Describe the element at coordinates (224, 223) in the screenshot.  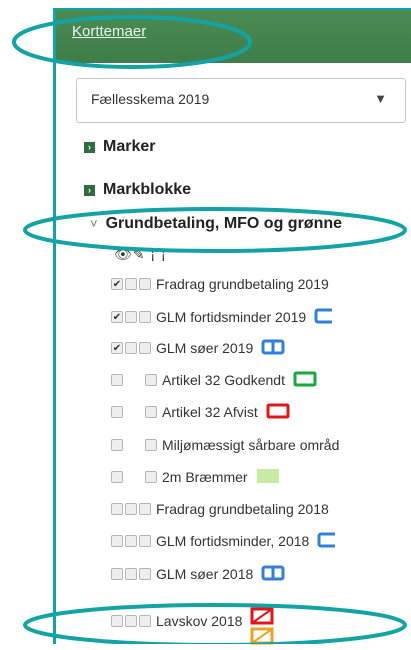
I see `section-grundbetaling-label: Grundbetaling, MFO og grønne` at that location.